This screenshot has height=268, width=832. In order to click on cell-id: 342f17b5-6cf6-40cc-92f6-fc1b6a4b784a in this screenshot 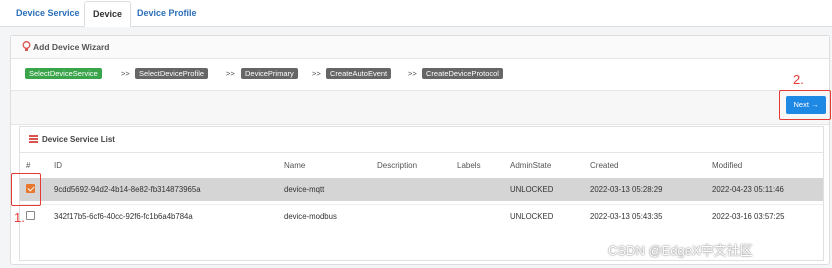, I will do `click(123, 216)`.